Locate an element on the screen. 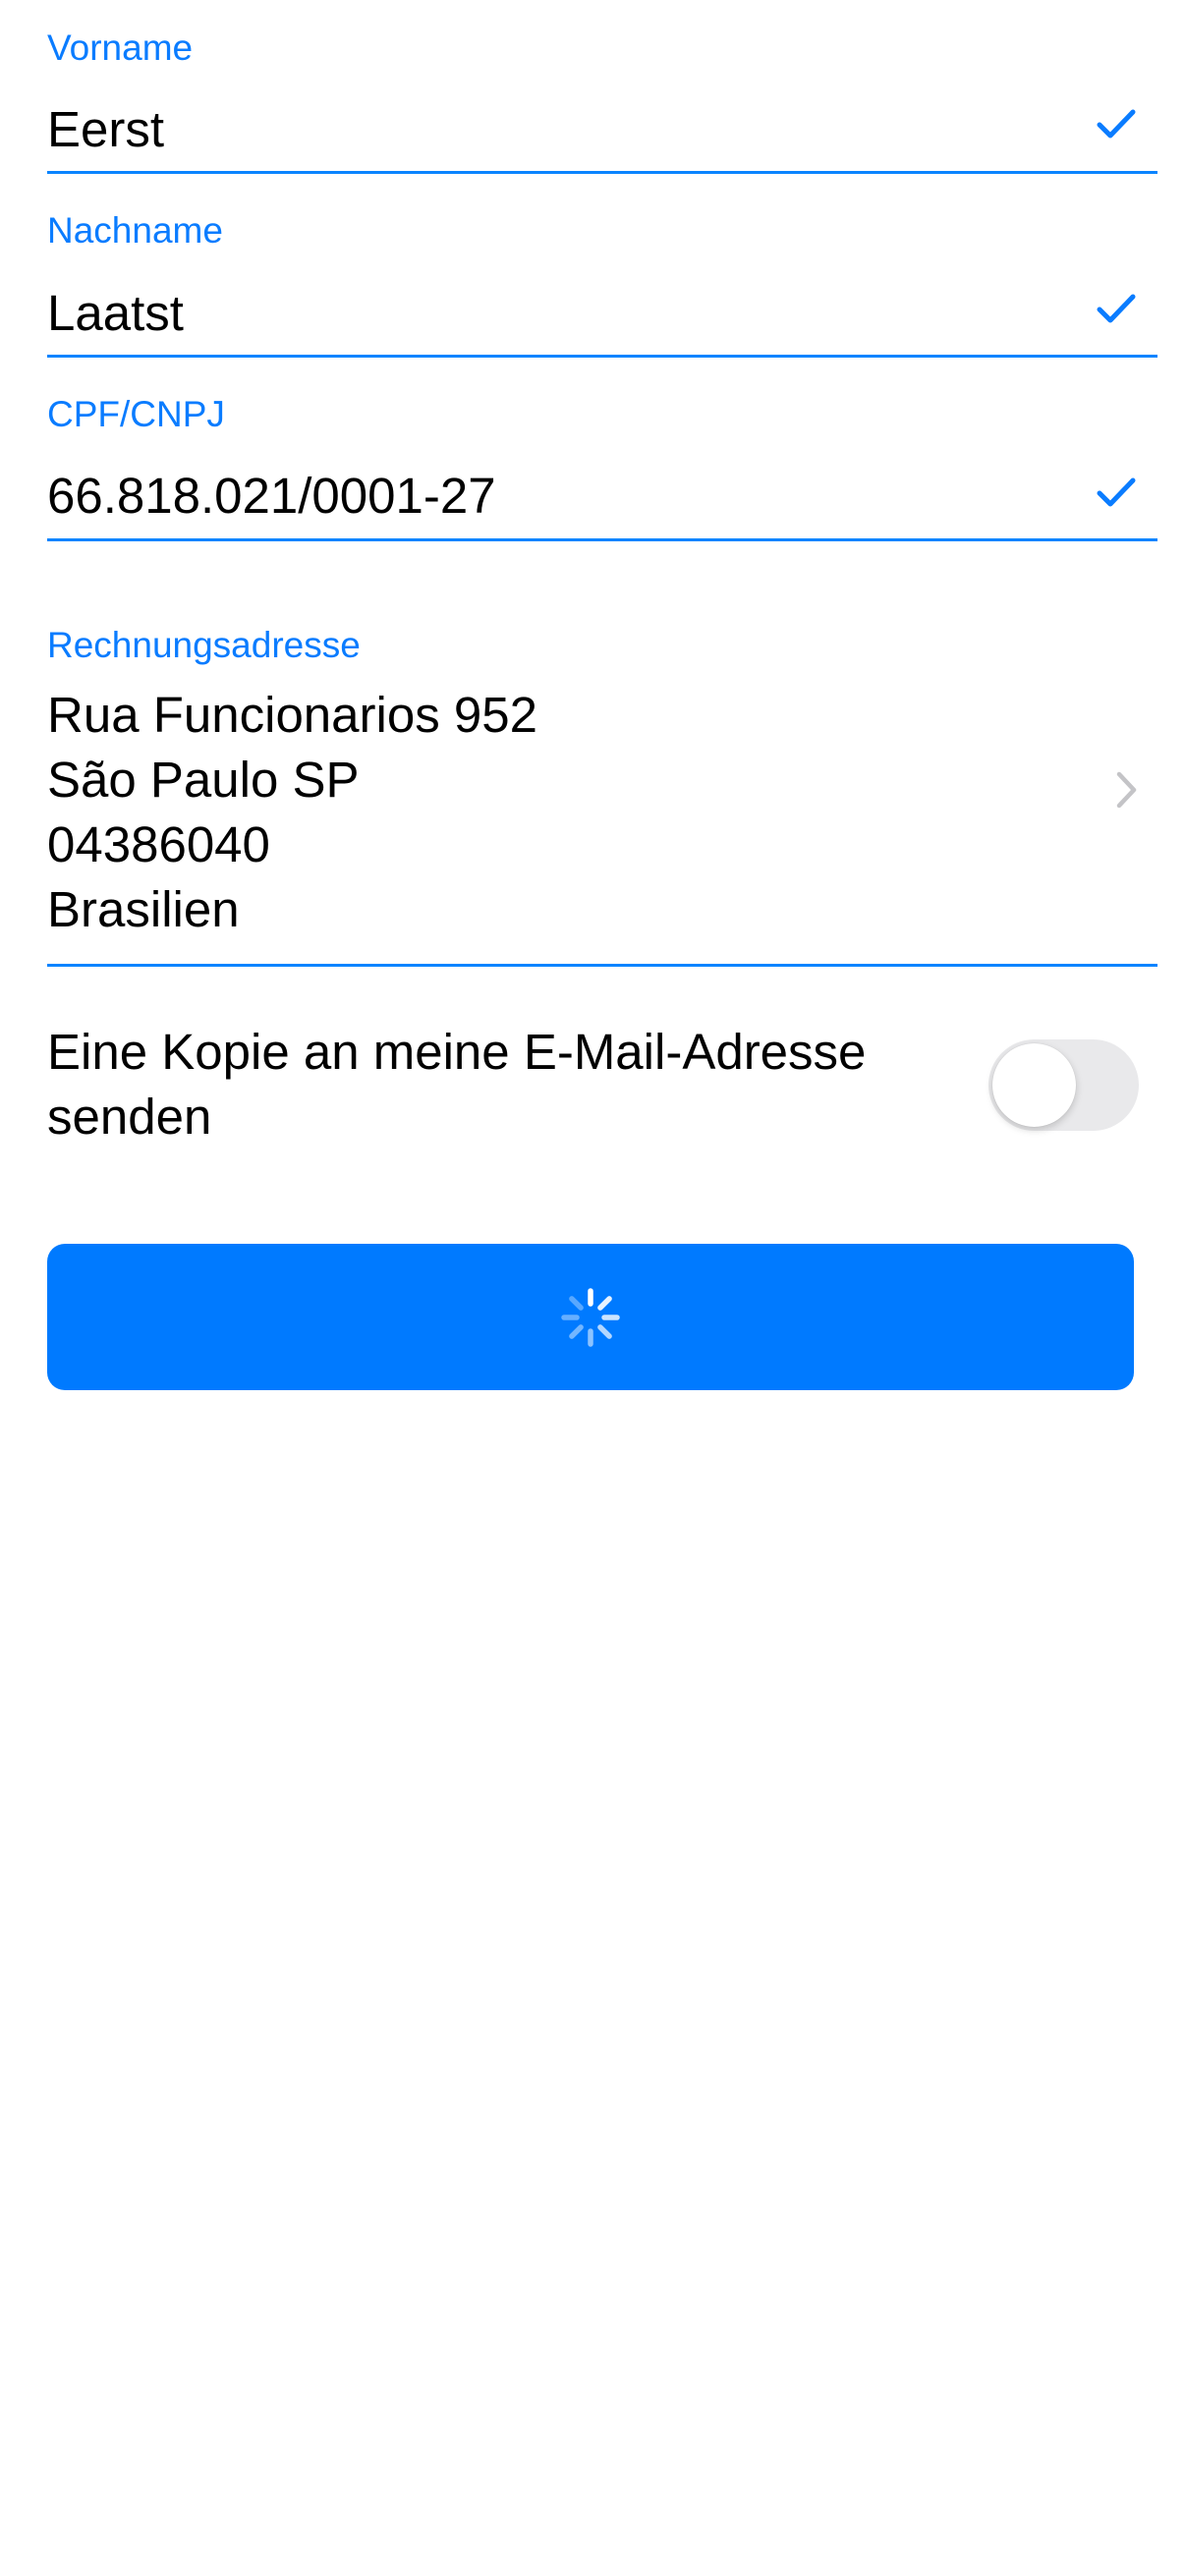 Image resolution: width=1185 pixels, height=2576 pixels. toggle-knob is located at coordinates (1034, 1085).